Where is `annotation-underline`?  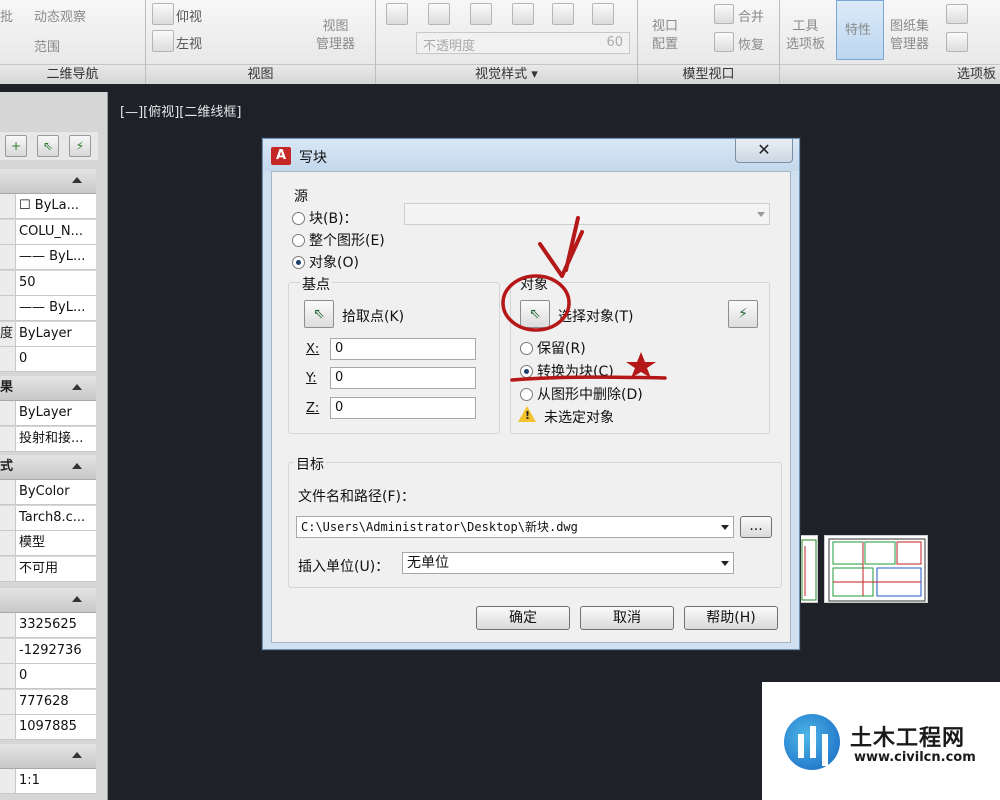 annotation-underline is located at coordinates (588, 378).